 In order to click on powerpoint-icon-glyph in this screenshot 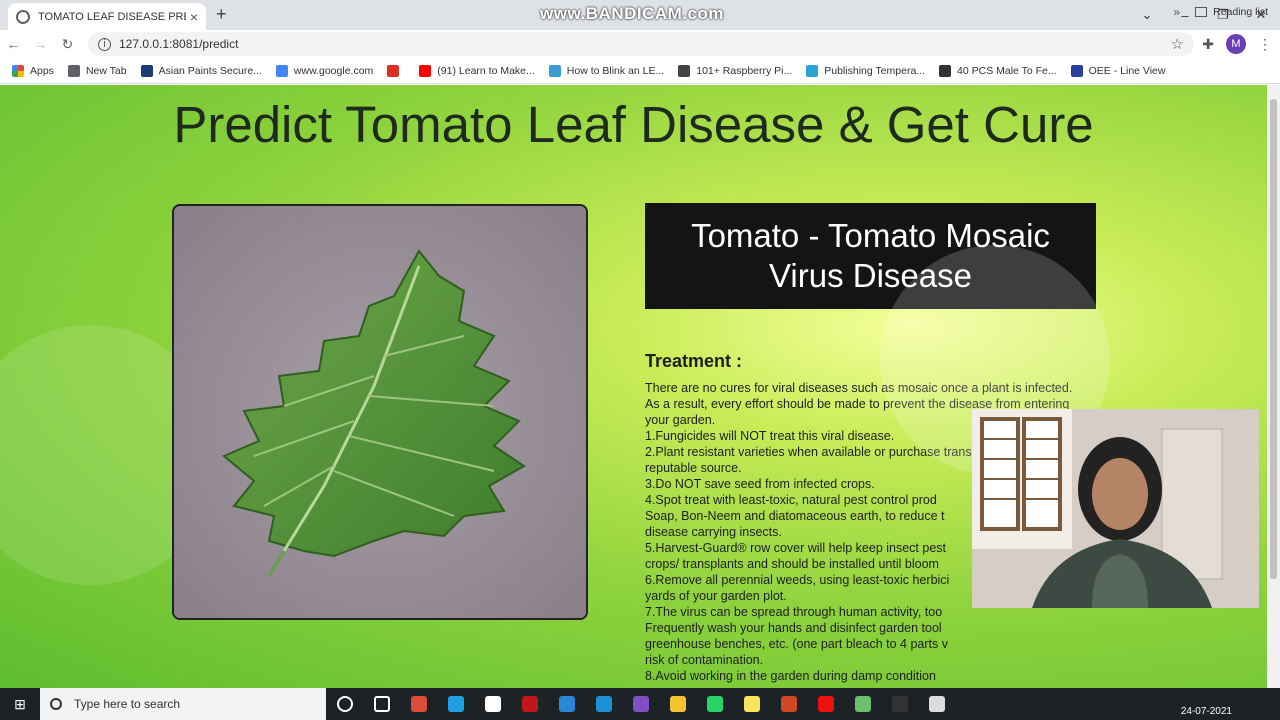, I will do `click(788, 704)`.